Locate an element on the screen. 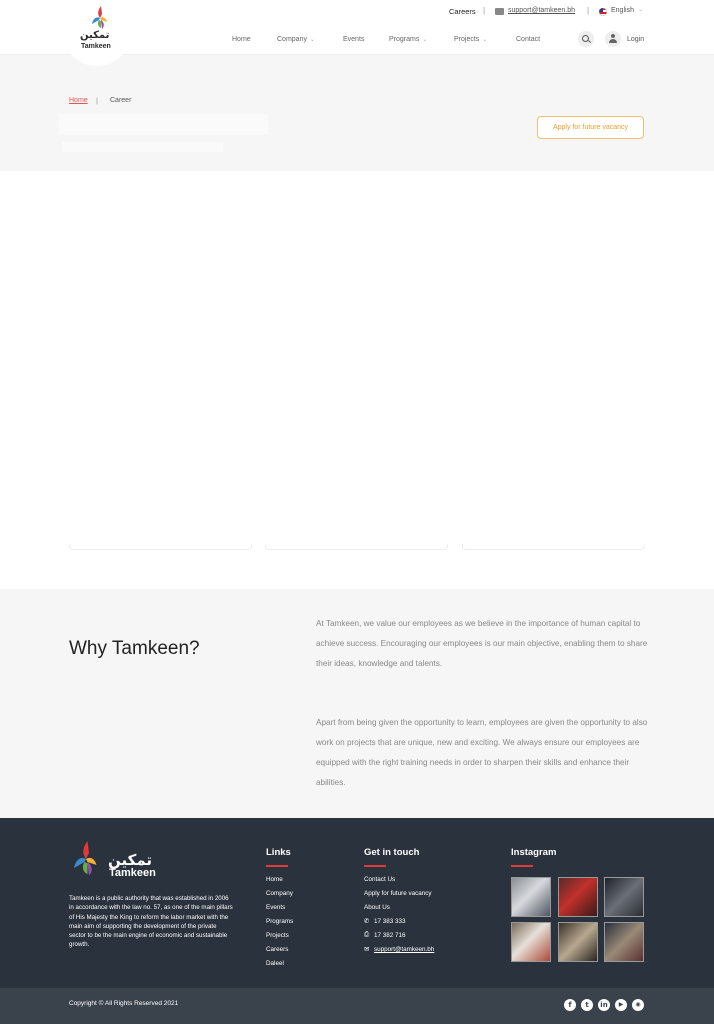 The height and width of the screenshot is (1024, 714). logo-arabic-text: تمكين is located at coordinates (95, 35).